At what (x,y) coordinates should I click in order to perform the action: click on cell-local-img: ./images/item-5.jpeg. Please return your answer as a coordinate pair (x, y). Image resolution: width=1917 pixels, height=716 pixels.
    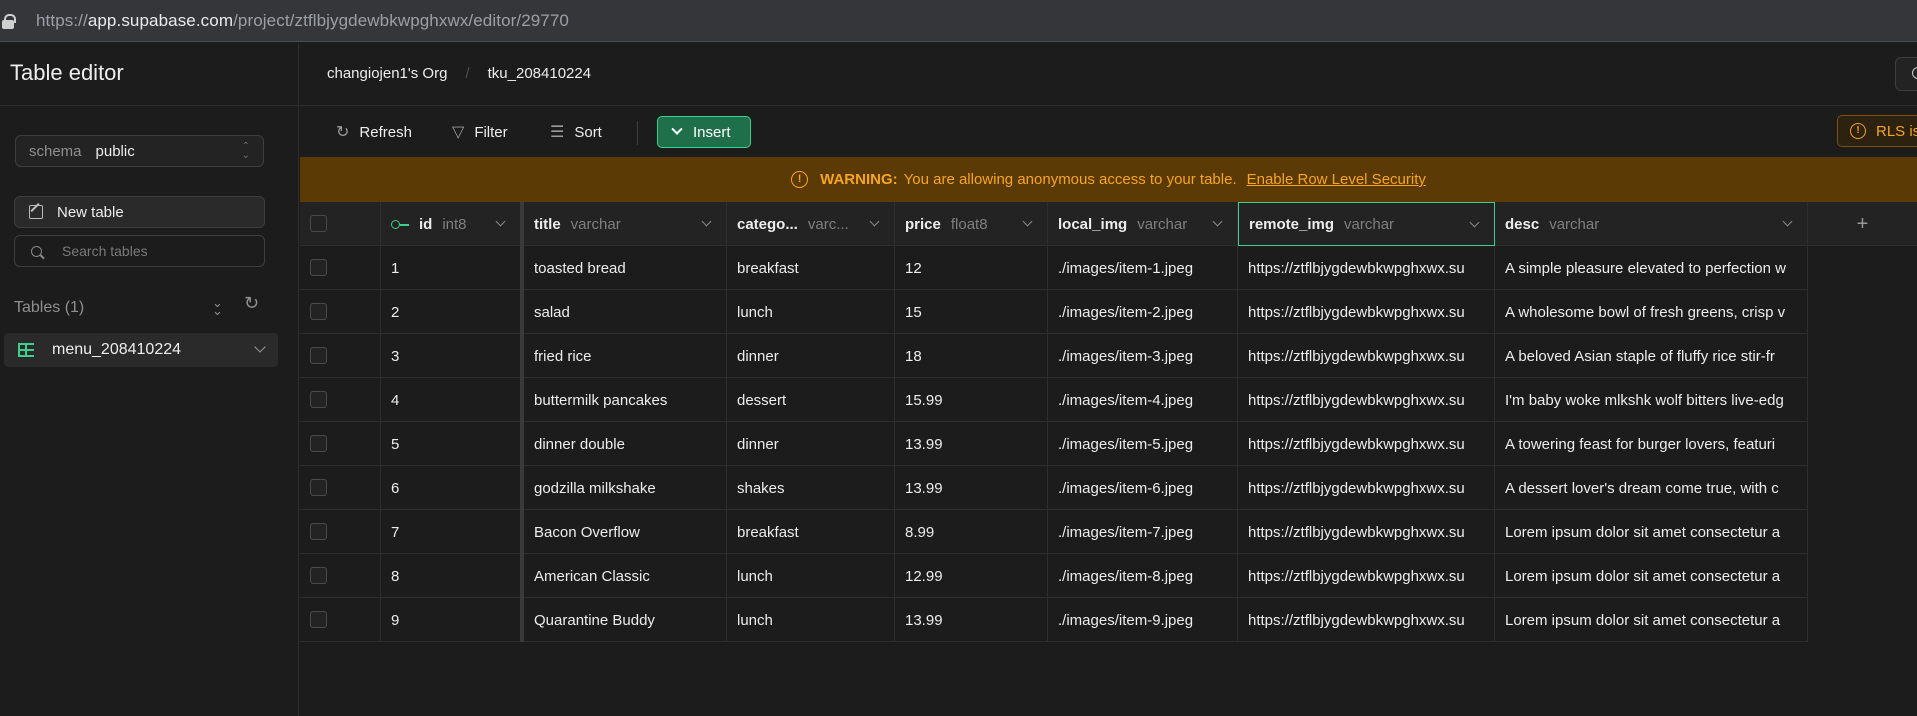
    Looking at the image, I should click on (1143, 444).